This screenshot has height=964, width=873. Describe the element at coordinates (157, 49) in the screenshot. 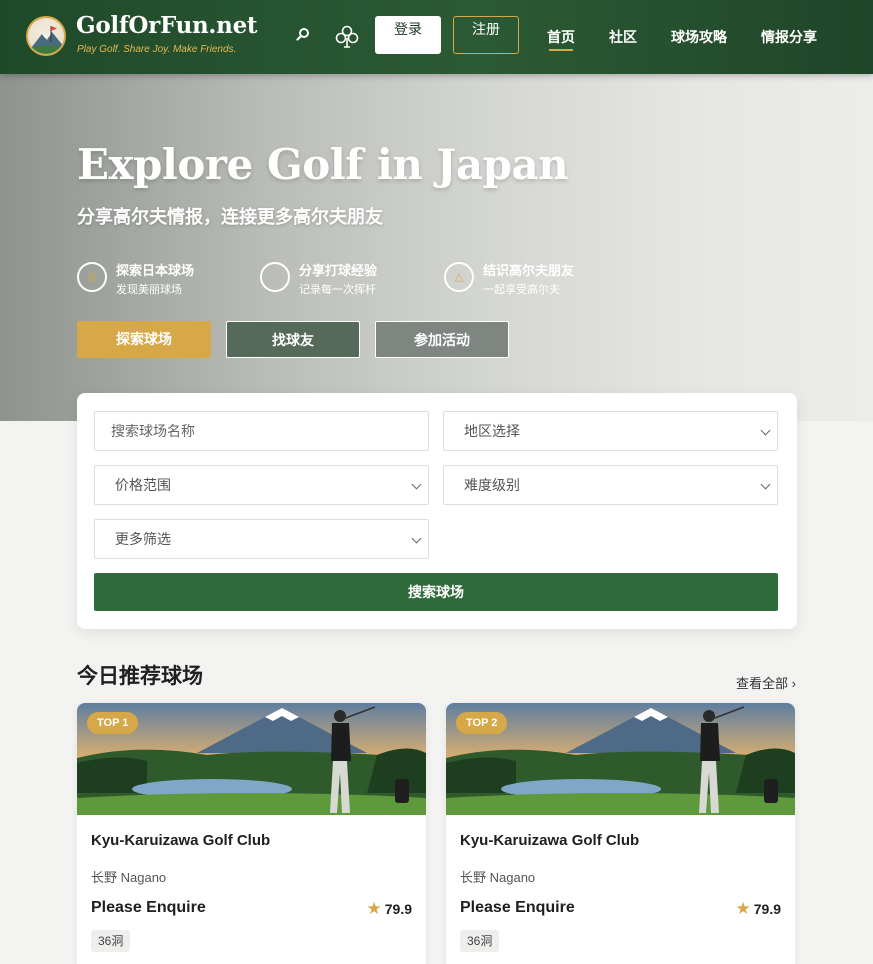

I see `site-tagline: Play Golf. Share Joy. Make Friends.` at that location.